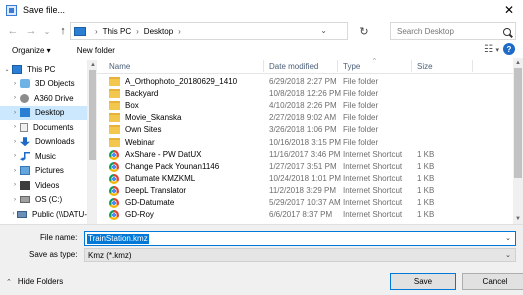 This screenshot has height=295, width=523. What do you see at coordinates (158, 31) in the screenshot?
I see `breadcrumb-desktop: Desktop` at bounding box center [158, 31].